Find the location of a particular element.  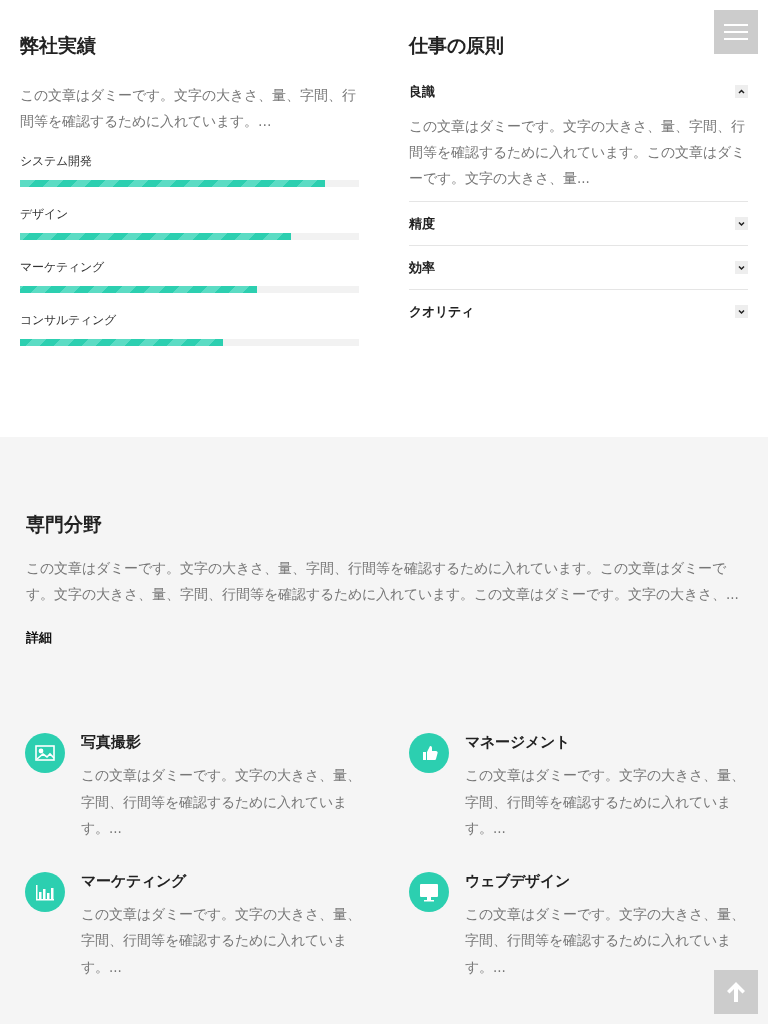

accordion-header: クオリティ is located at coordinates (441, 311).